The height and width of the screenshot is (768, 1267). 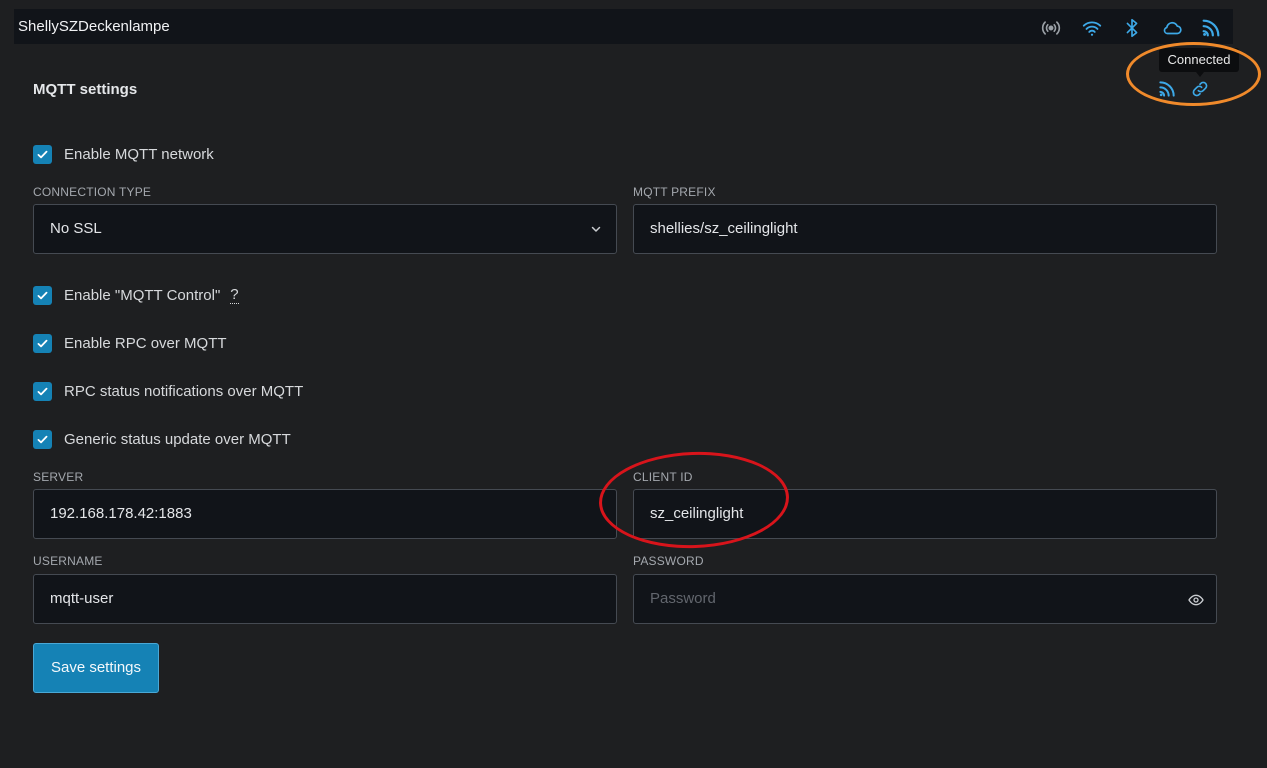 What do you see at coordinates (1132, 28) in the screenshot?
I see `bluetooth-icon` at bounding box center [1132, 28].